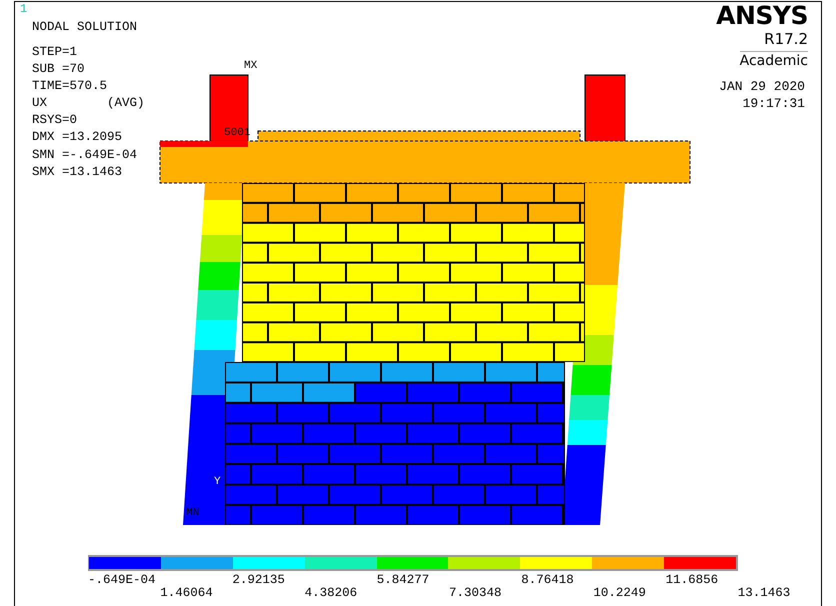 This screenshot has width=836, height=606. Describe the element at coordinates (773, 103) in the screenshot. I see `time-label: 19:17:31` at that location.